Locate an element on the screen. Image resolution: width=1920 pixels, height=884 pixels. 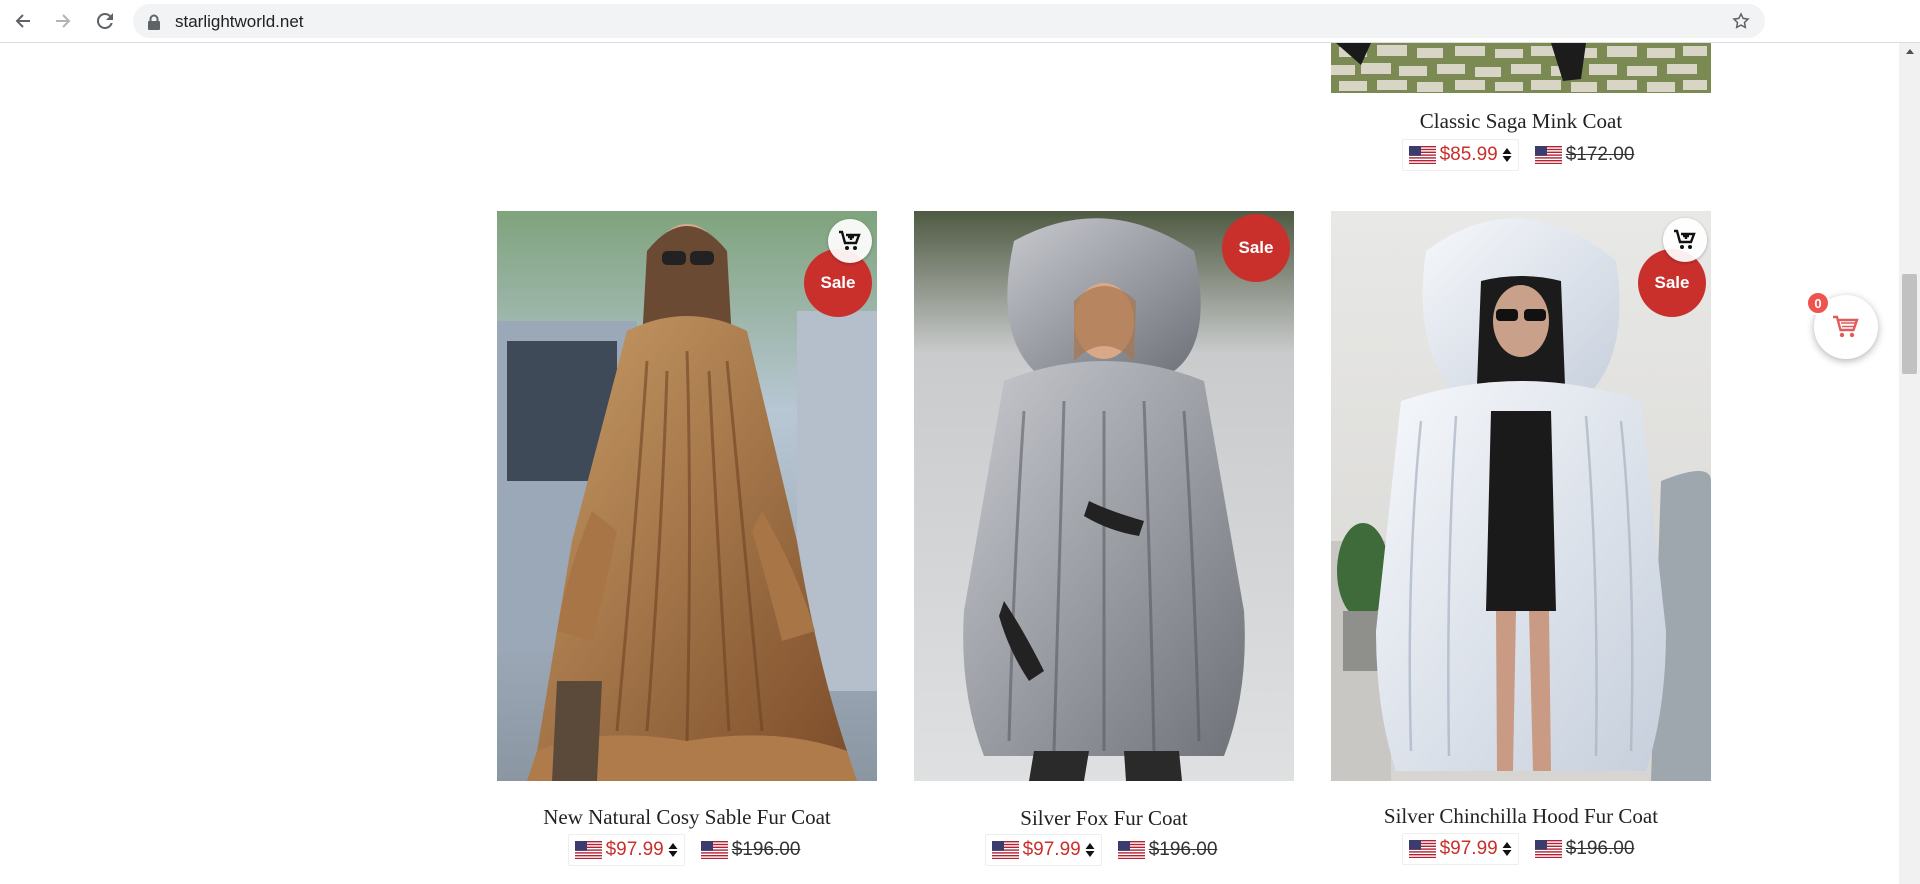
sale-price: $85.99 is located at coordinates (1468, 154).